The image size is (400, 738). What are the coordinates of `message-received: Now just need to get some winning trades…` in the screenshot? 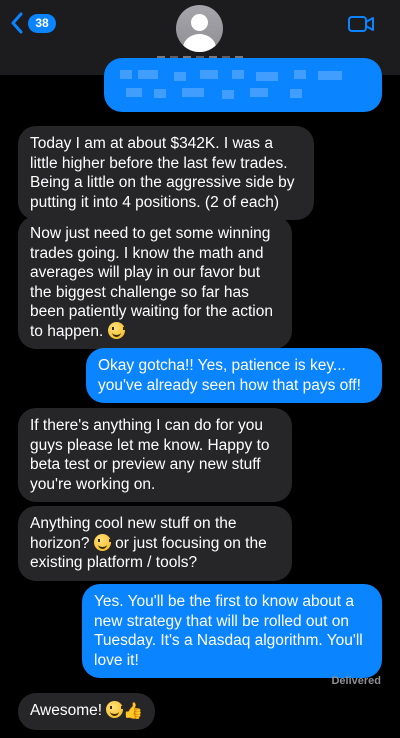 It's located at (155, 282).